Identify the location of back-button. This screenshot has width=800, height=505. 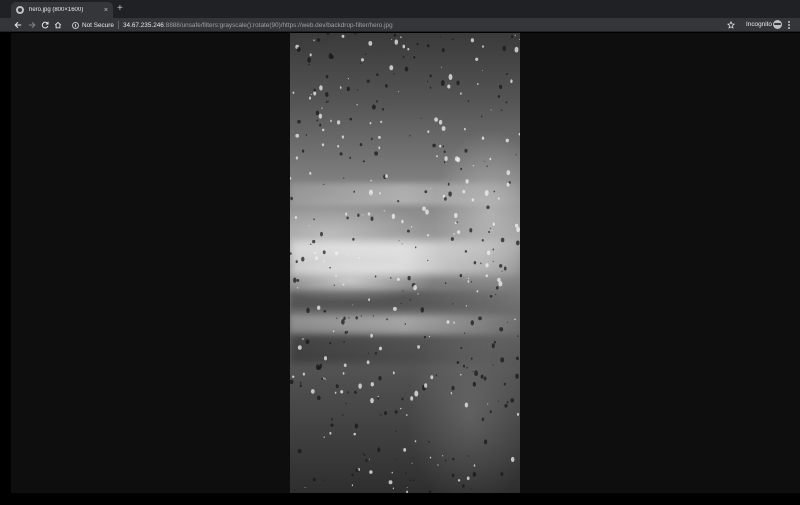
(18, 25).